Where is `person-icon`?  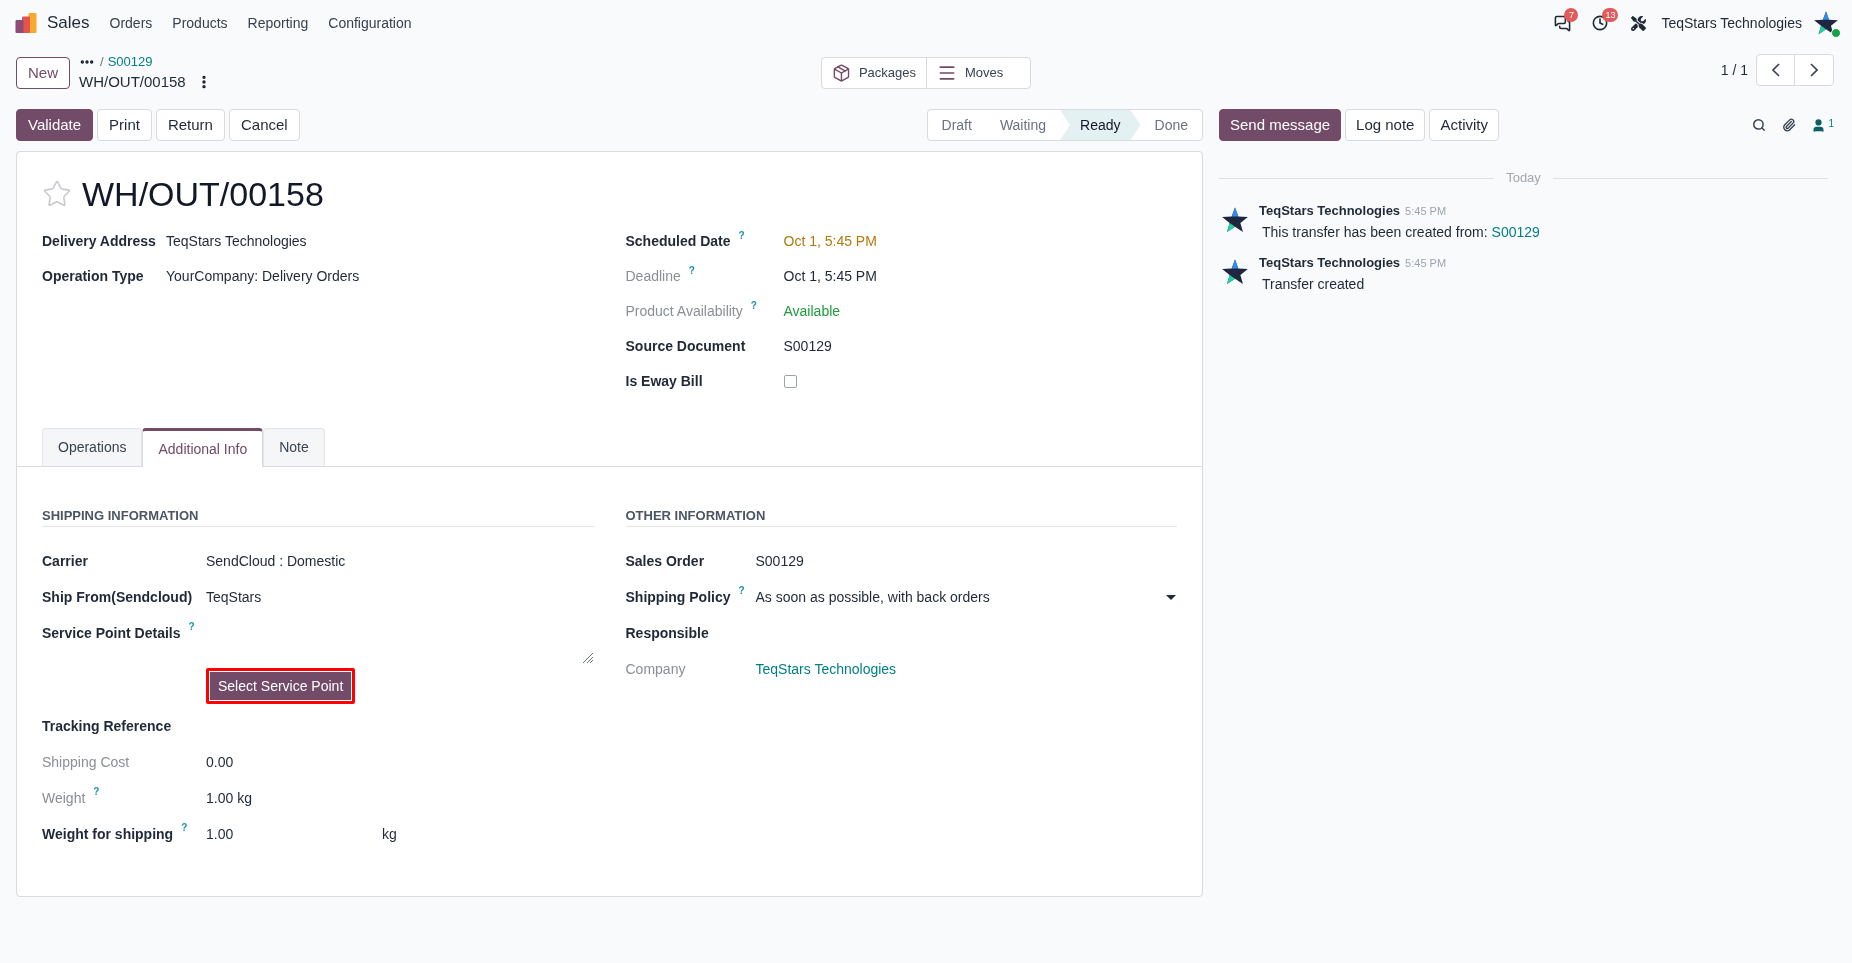 person-icon is located at coordinates (1819, 125).